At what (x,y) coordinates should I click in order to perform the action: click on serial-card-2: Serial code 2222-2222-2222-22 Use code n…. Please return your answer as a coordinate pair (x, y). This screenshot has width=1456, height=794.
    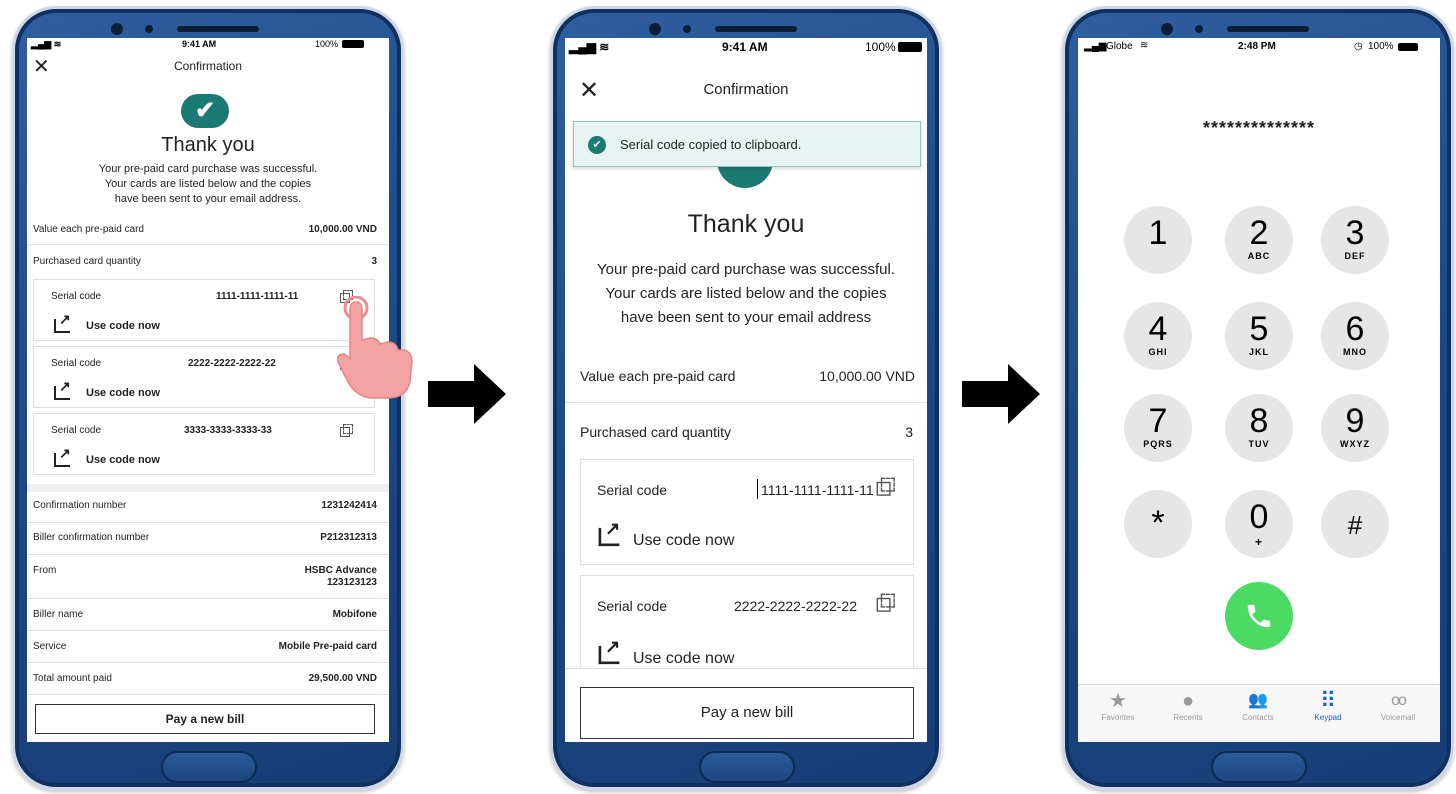
    Looking at the image, I should click on (204, 377).